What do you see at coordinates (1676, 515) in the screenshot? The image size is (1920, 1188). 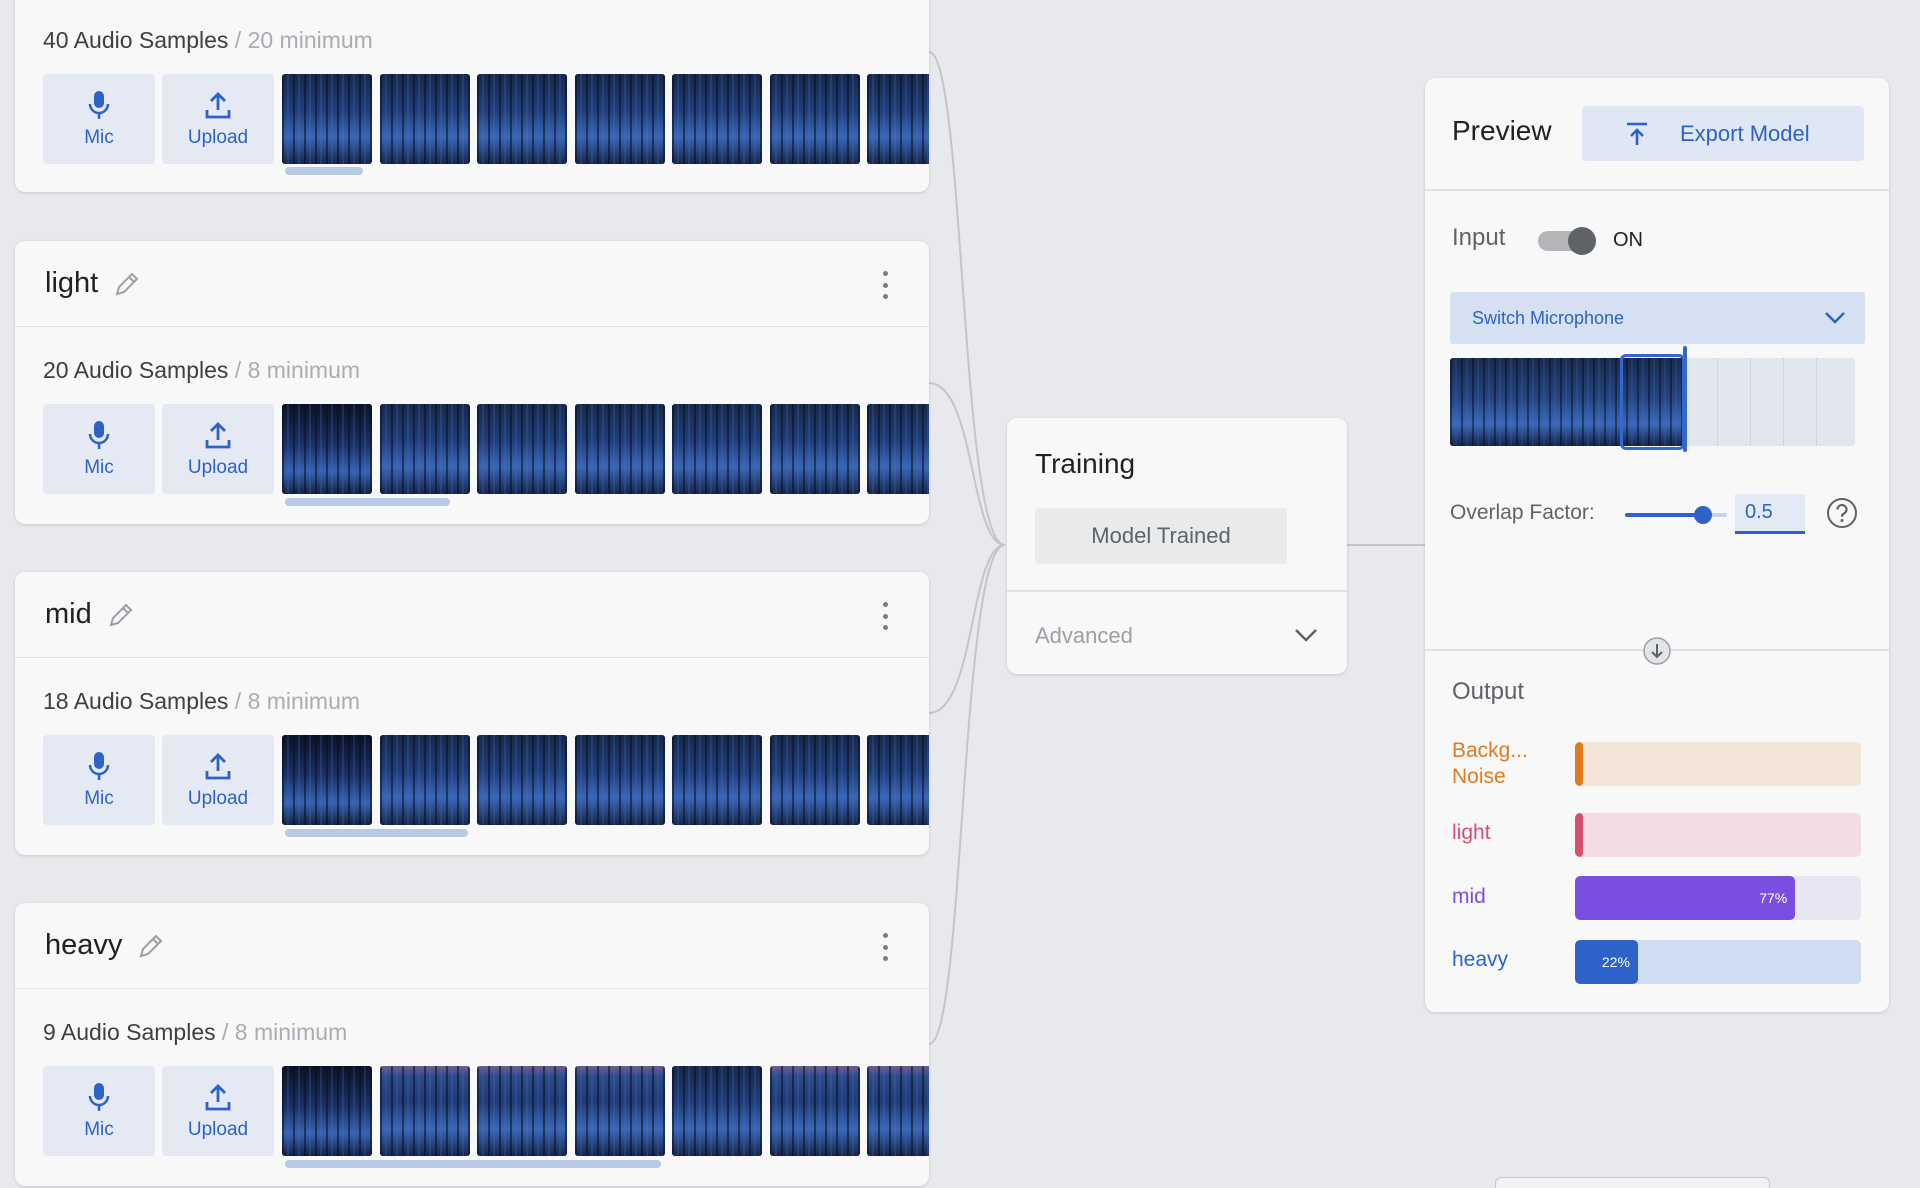 I see `overlap-factor-slider` at bounding box center [1676, 515].